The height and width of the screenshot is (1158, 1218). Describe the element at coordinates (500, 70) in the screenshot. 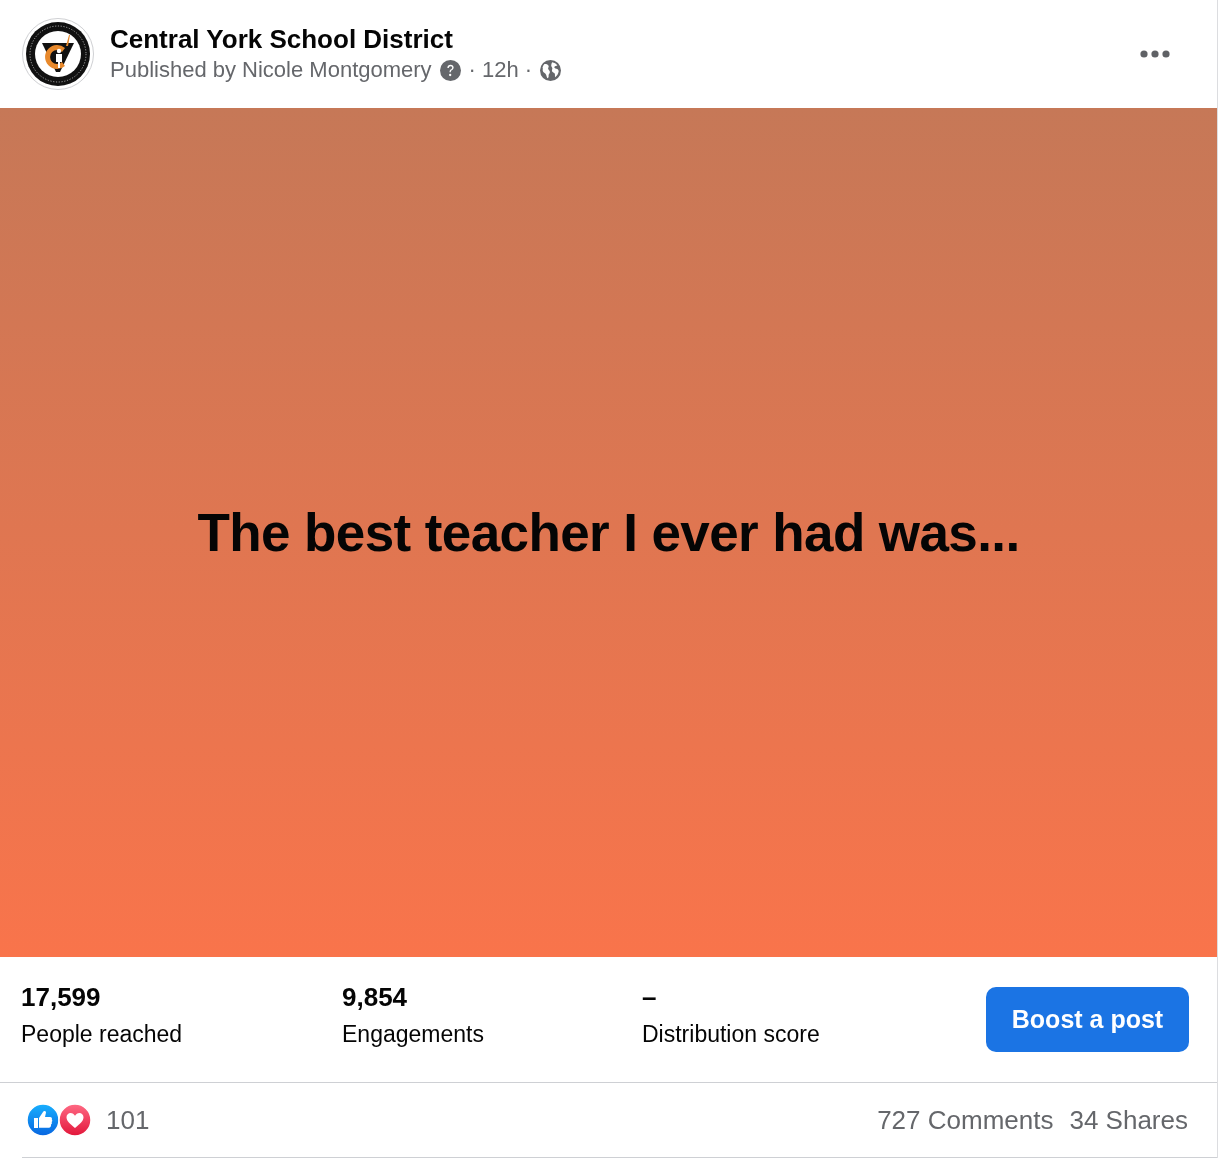

I see `post-time: · 12h ·` at that location.